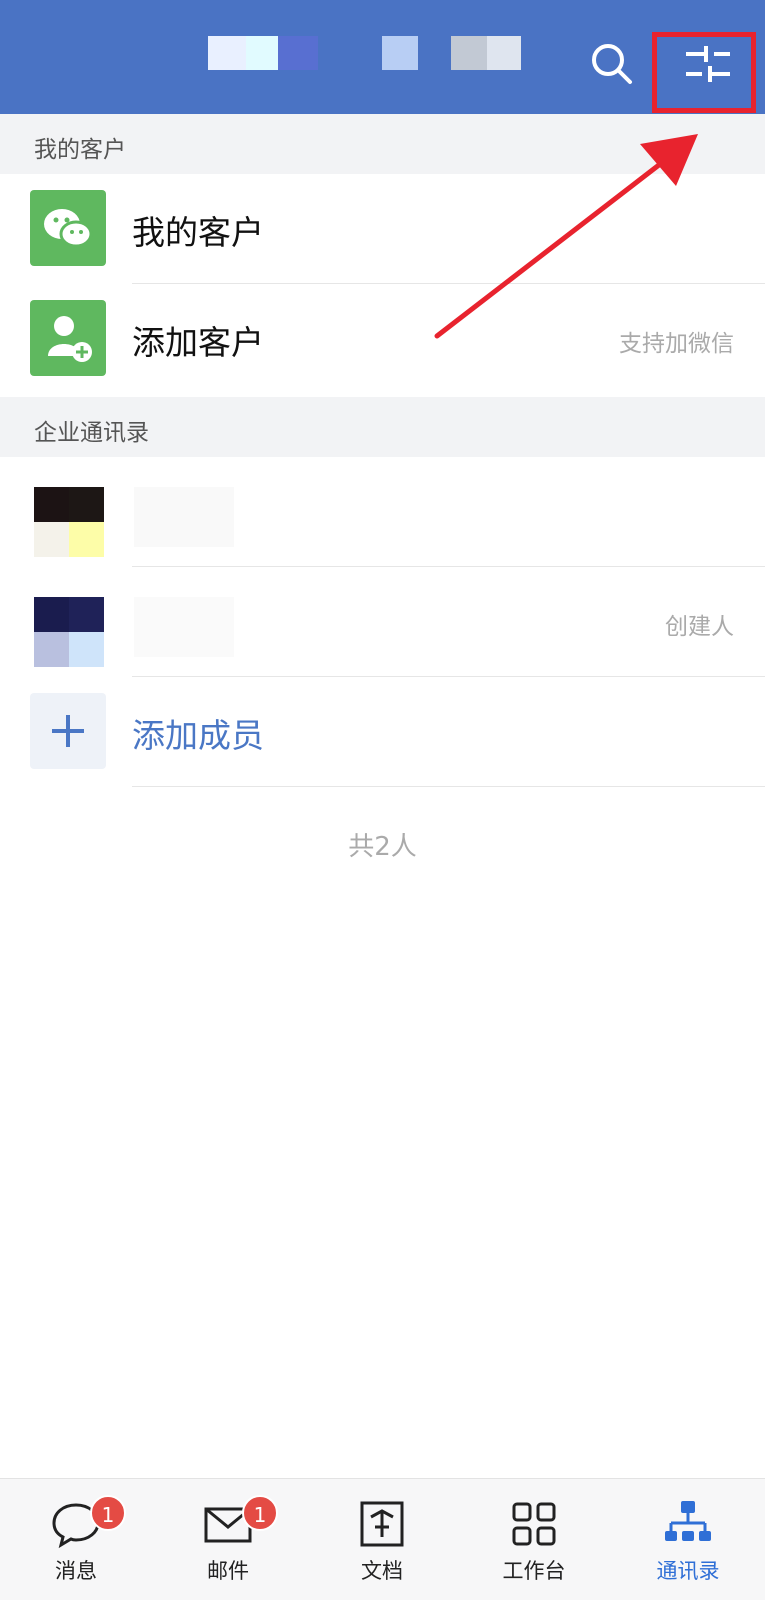 The image size is (765, 1600). Describe the element at coordinates (382, 732) in the screenshot. I see `add-member-button: 添加成员` at that location.